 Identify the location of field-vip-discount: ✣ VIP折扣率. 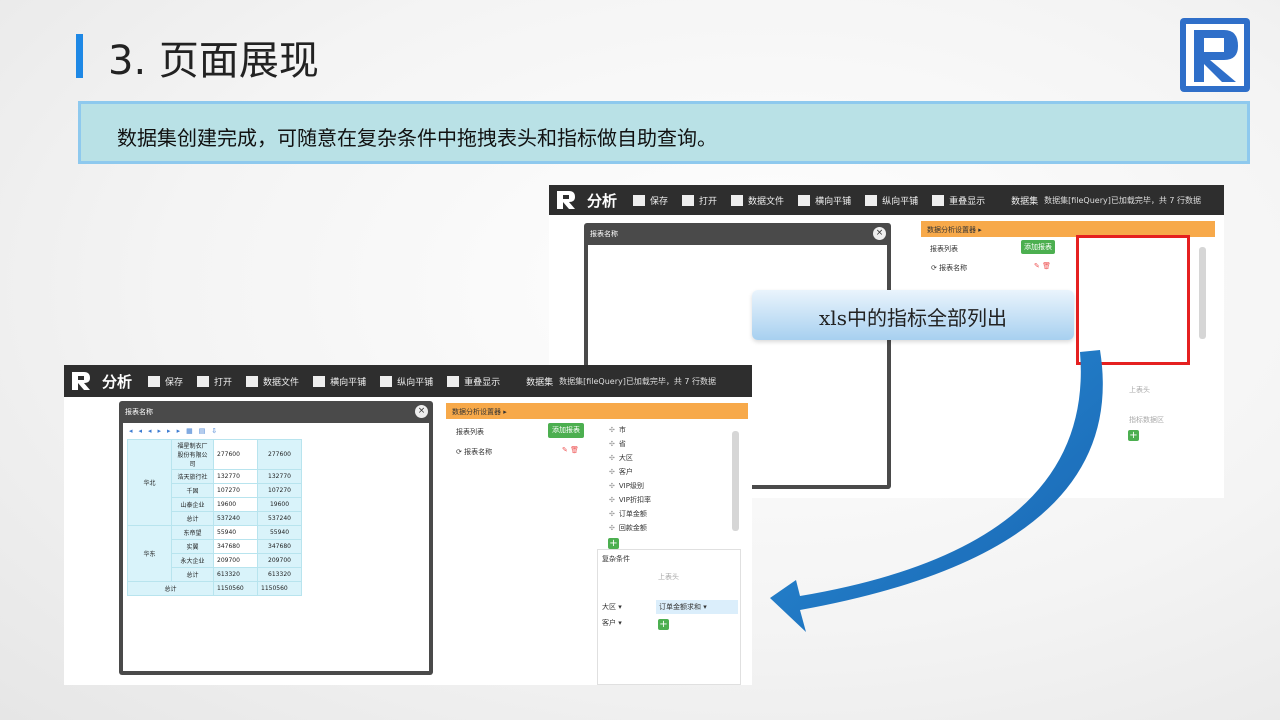
(630, 500).